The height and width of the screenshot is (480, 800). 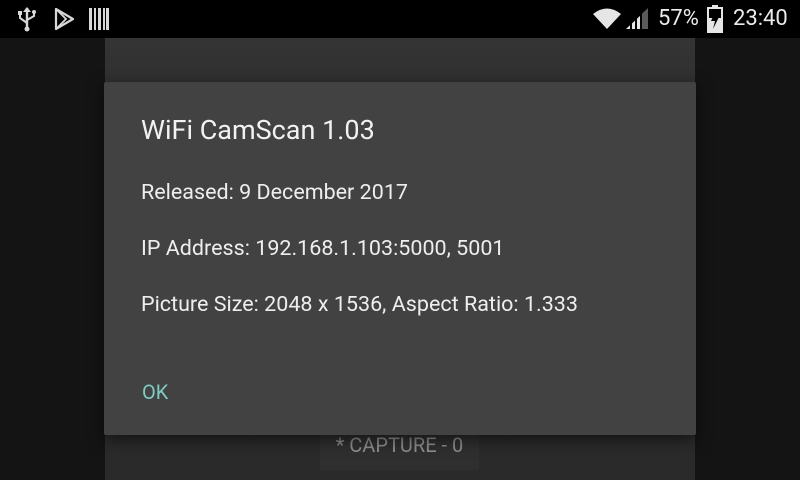 I want to click on signal-icon, so click(x=637, y=19).